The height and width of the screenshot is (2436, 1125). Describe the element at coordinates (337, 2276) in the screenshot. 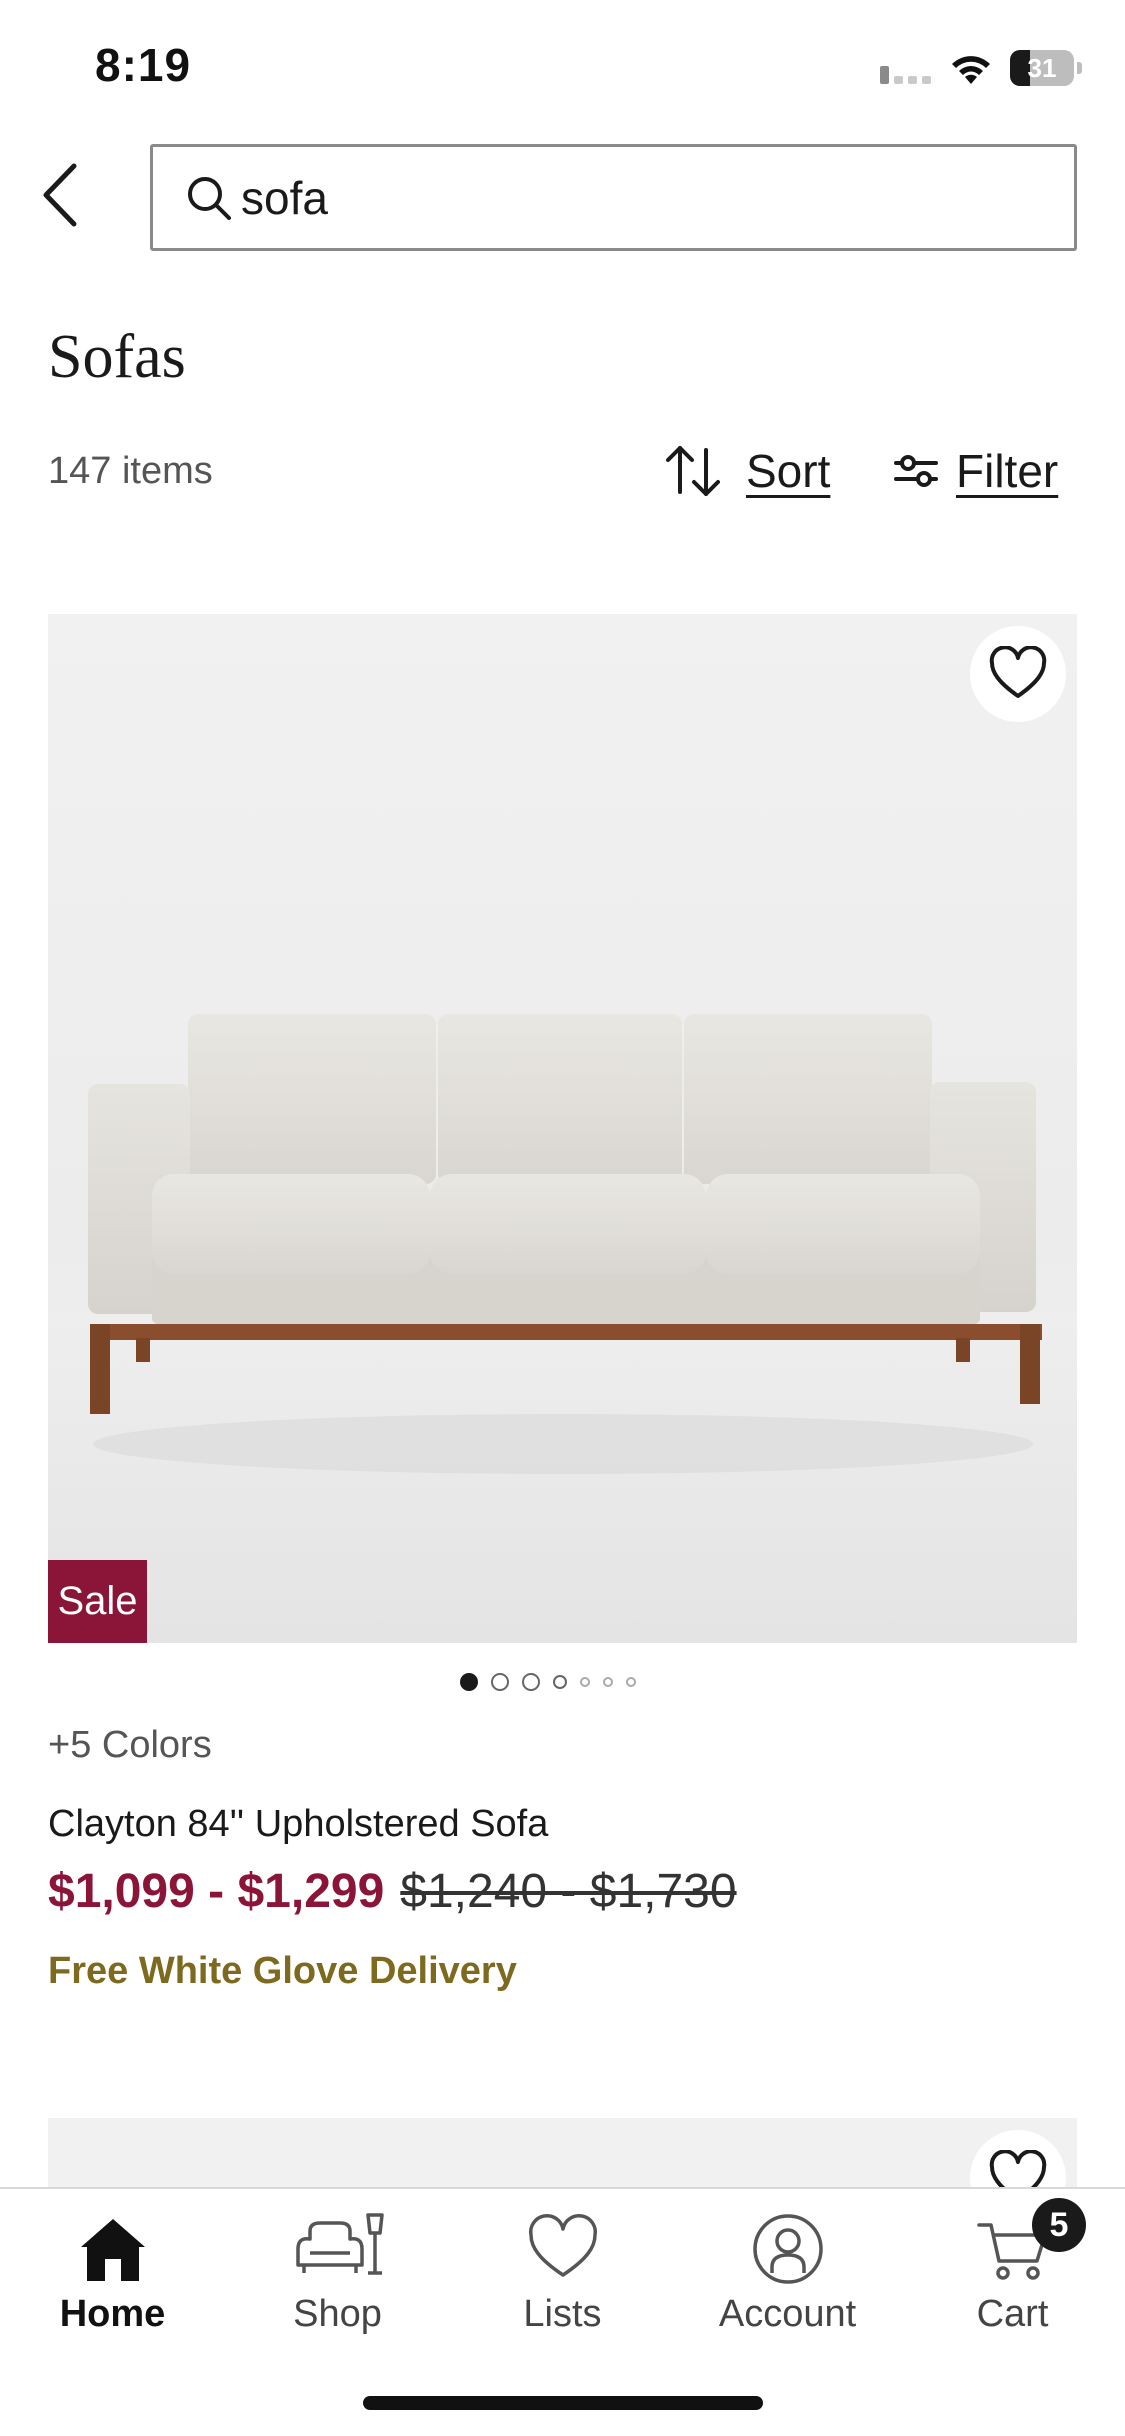

I see `tab-shop: Shop` at that location.